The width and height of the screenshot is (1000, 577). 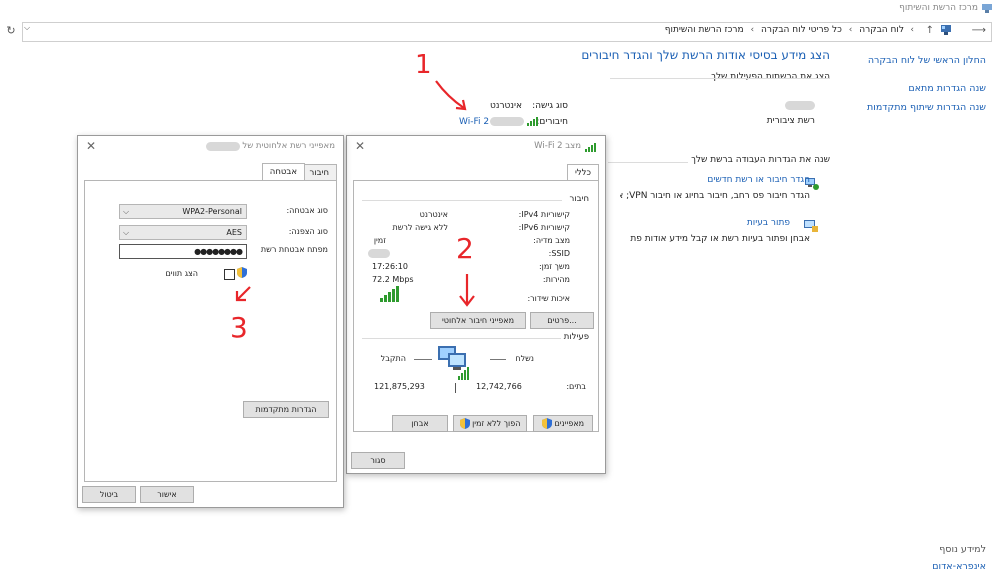 I want to click on diagnose-button: אבחן, so click(x=420, y=423).